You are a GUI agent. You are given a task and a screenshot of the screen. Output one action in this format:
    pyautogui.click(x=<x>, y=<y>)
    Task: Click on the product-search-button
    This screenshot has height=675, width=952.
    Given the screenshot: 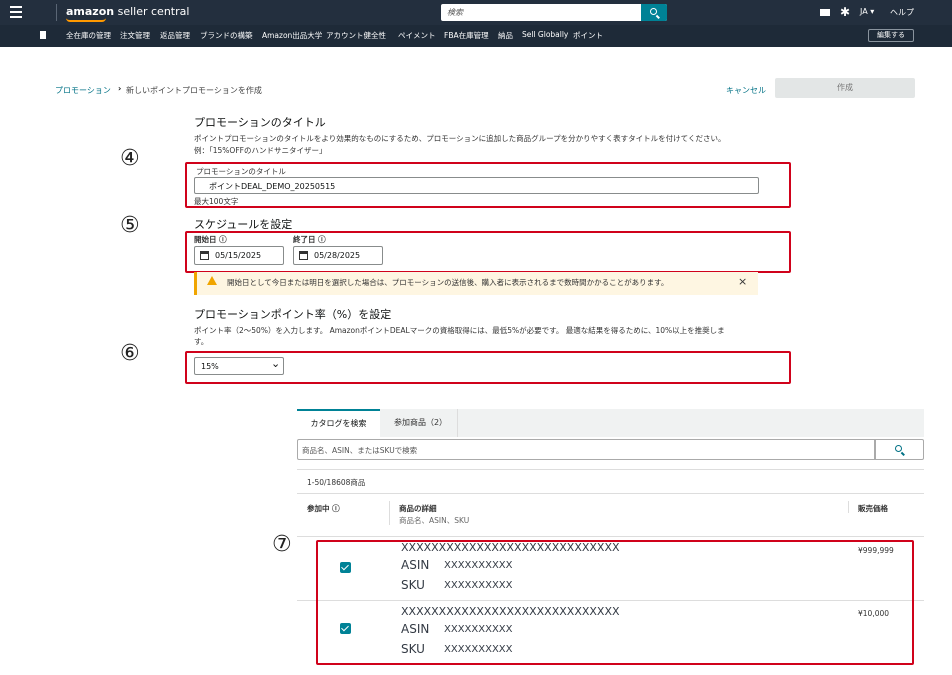 What is the action you would take?
    pyautogui.click(x=899, y=449)
    